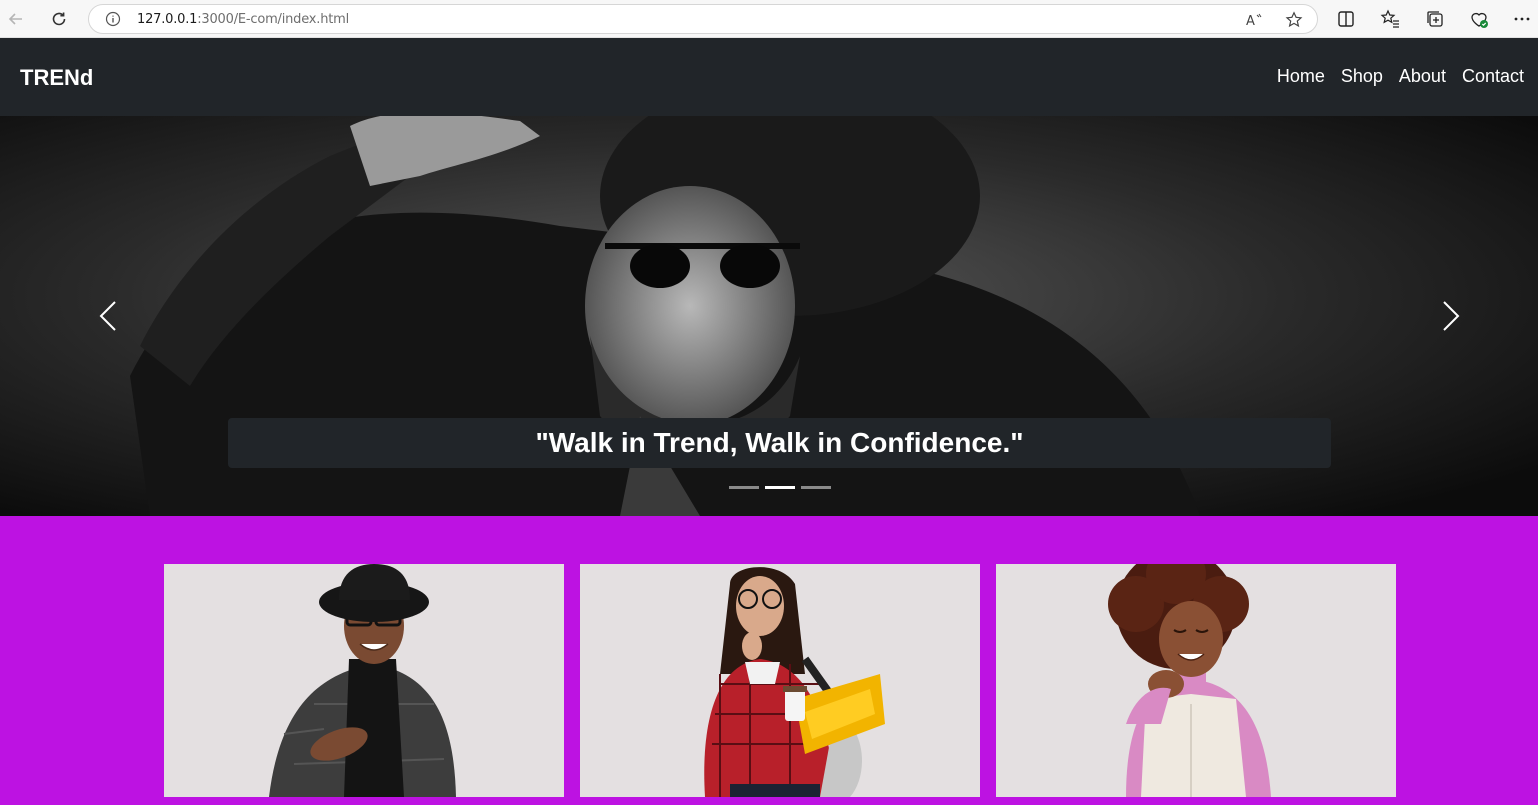  Describe the element at coordinates (1346, 19) in the screenshot. I see `split-screen-icon` at that location.